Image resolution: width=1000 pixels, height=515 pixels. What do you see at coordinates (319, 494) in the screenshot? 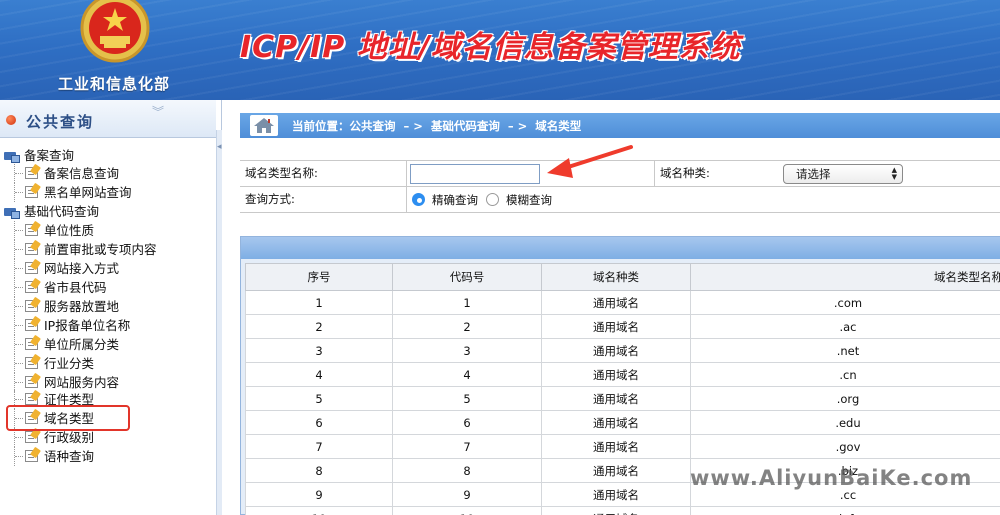
I see `cell-seq: 9` at bounding box center [319, 494].